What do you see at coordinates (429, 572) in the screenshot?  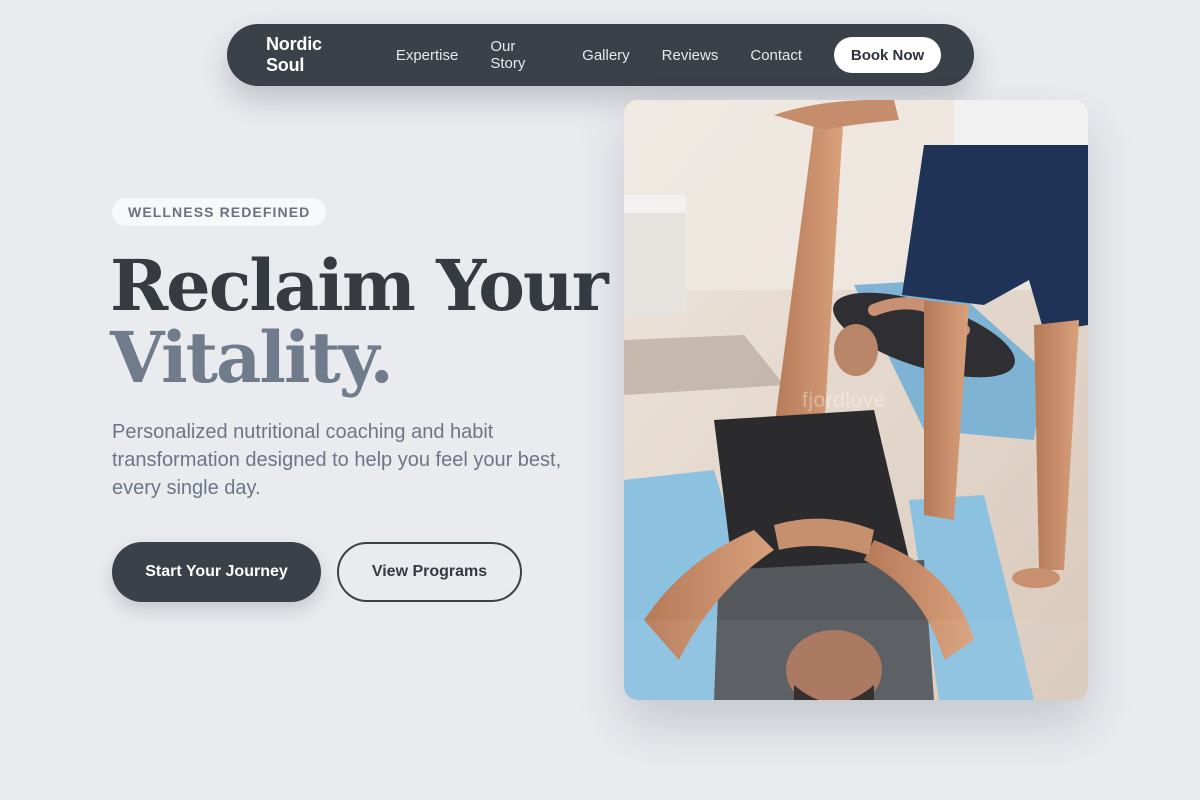 I see `view-programs-button: View Programs` at bounding box center [429, 572].